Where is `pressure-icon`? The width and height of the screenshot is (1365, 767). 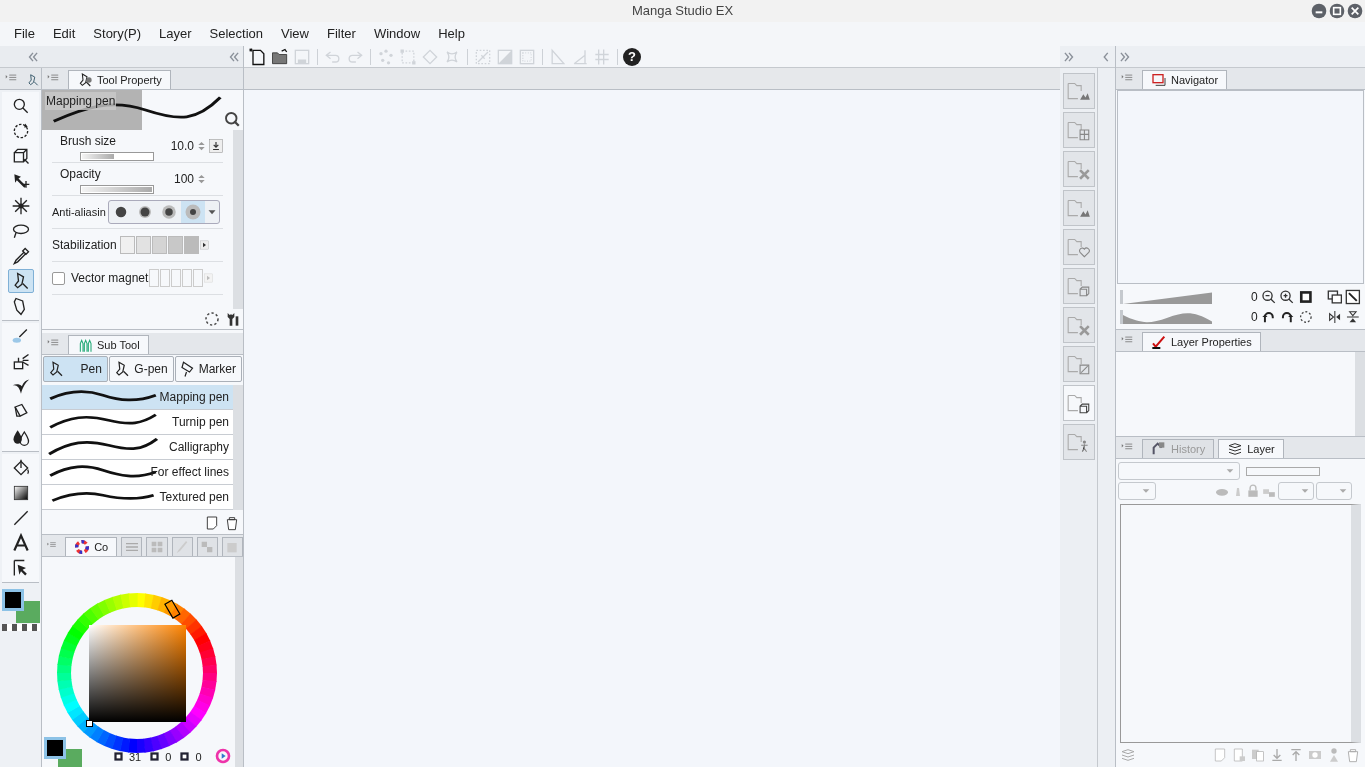
pressure-icon is located at coordinates (216, 146).